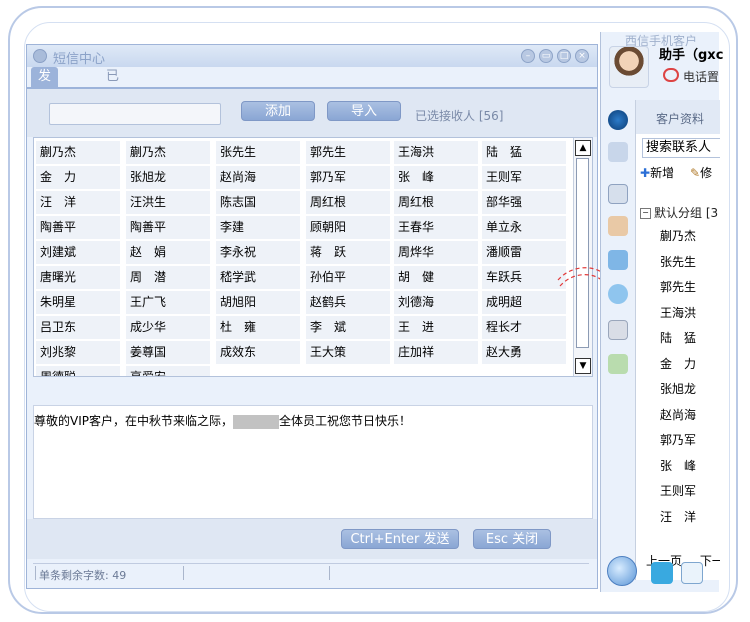 The image size is (750, 622). Describe the element at coordinates (436, 177) in the screenshot. I see `recipient-cell: 张 峰` at that location.